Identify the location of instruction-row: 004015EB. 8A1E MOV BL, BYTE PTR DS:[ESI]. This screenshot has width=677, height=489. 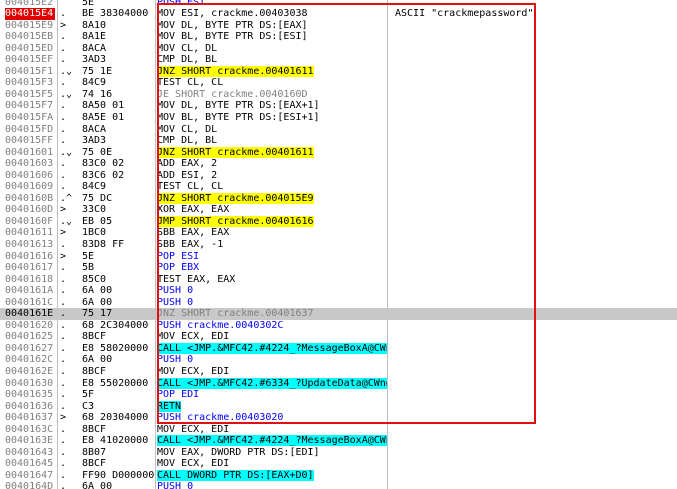
(338, 37).